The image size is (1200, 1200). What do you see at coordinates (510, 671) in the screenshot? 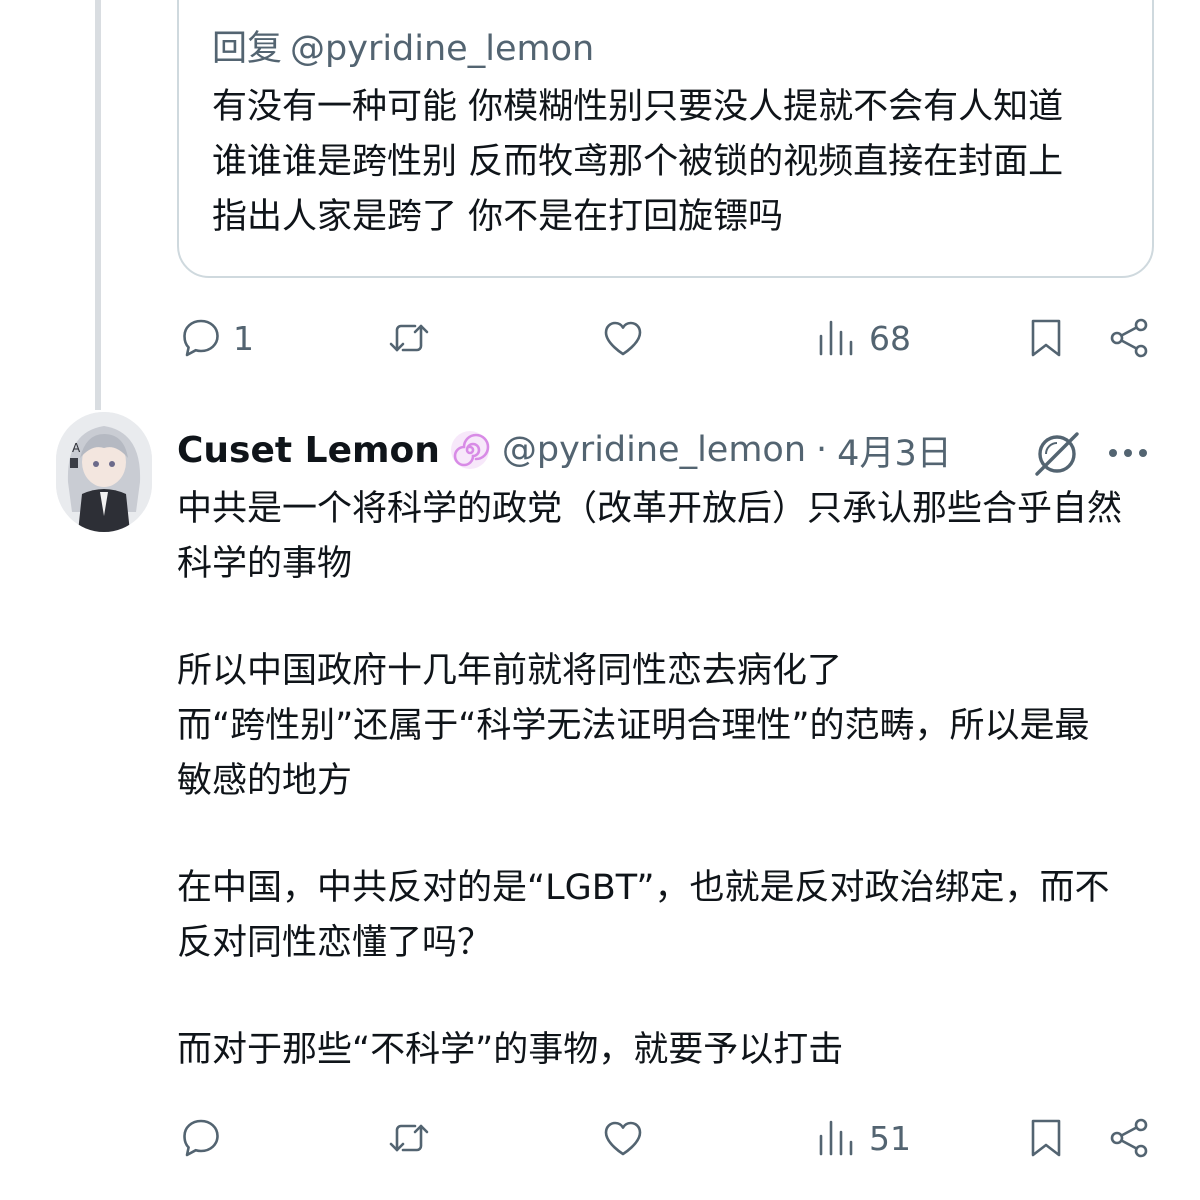
I see `tweet-line: 所以中国政府十几年前就将同性恋去病化了` at bounding box center [510, 671].